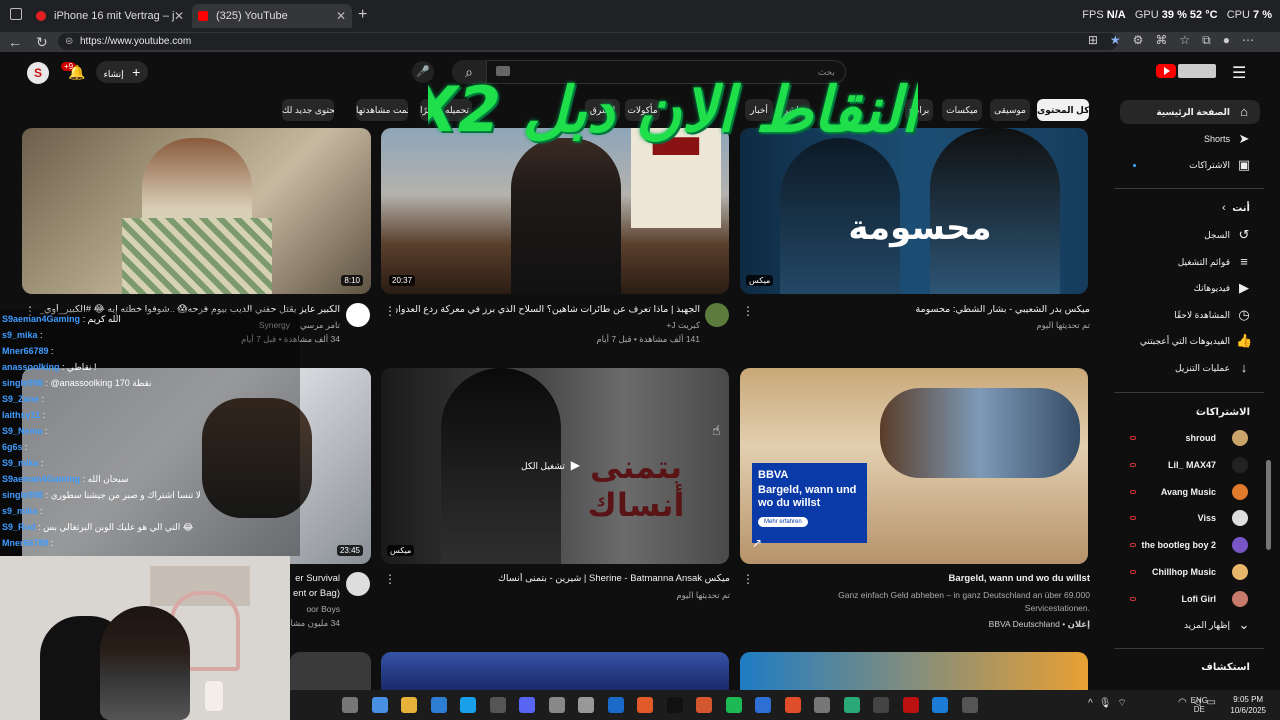 This screenshot has height=720, width=1280. What do you see at coordinates (783, 522) in the screenshot?
I see `ad-cta-button: Mehr erfahren` at bounding box center [783, 522].